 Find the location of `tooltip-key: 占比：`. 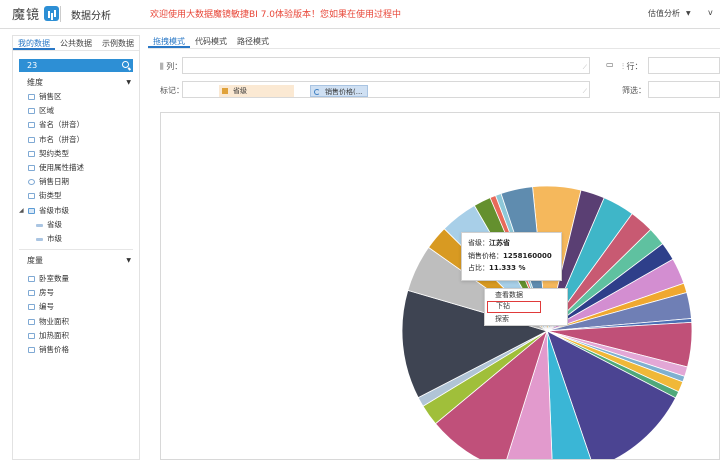

tooltip-key: 占比： is located at coordinates (478, 268).